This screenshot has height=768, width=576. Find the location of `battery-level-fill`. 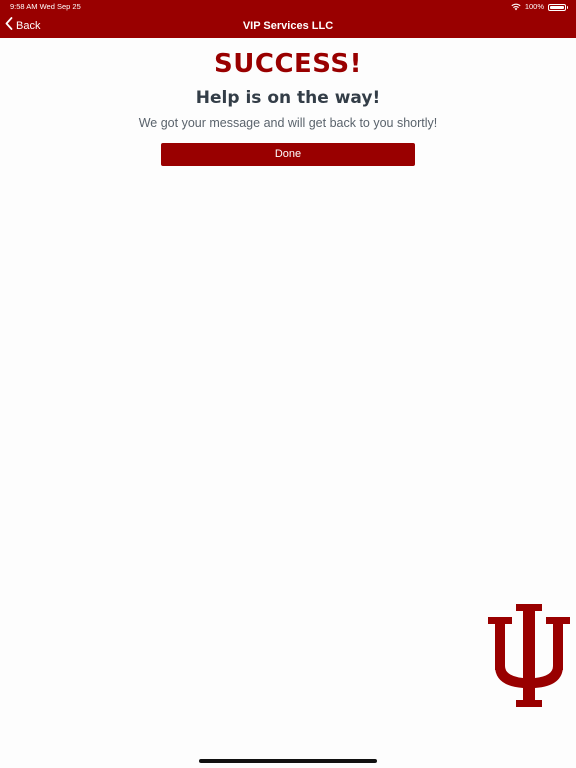

battery-level-fill is located at coordinates (557, 7).